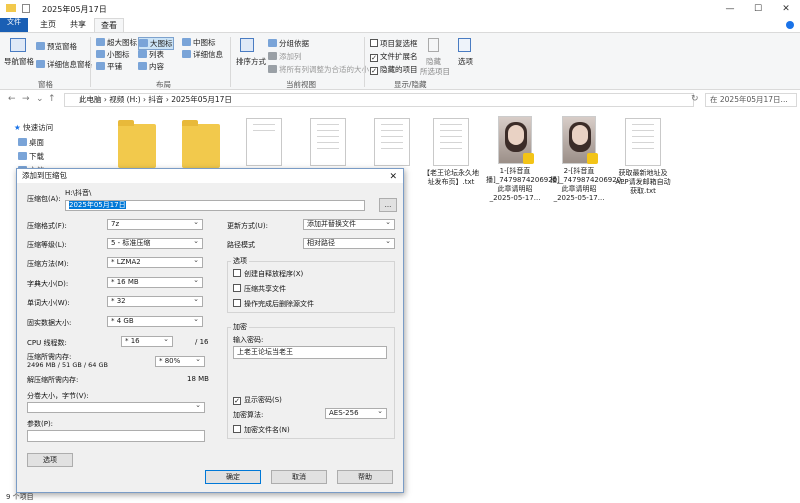 The height and width of the screenshot is (503, 800). Describe the element at coordinates (580, 140) in the screenshot. I see `video-thumbnail` at that location.